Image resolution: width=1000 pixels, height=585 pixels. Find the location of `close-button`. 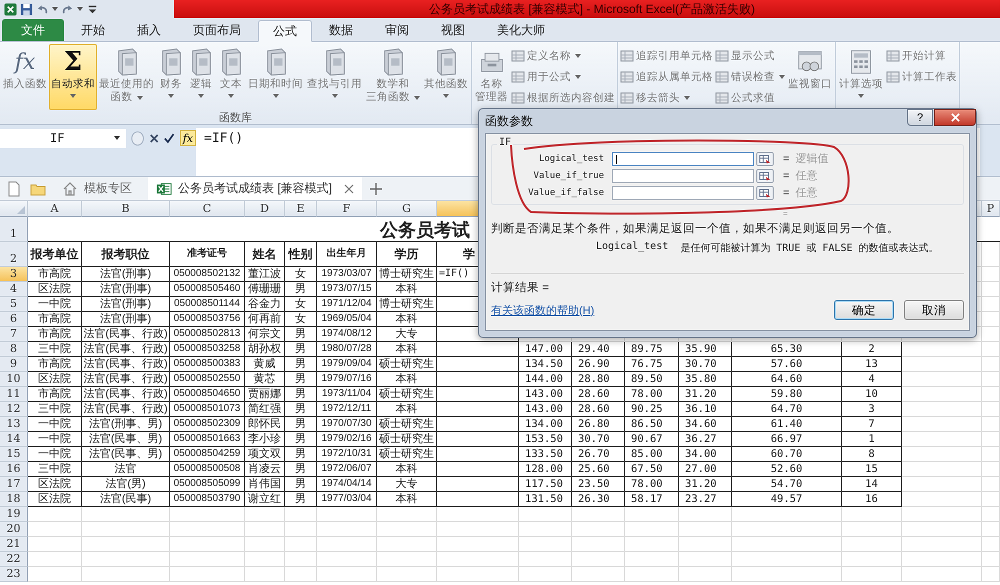

close-button is located at coordinates (955, 117).